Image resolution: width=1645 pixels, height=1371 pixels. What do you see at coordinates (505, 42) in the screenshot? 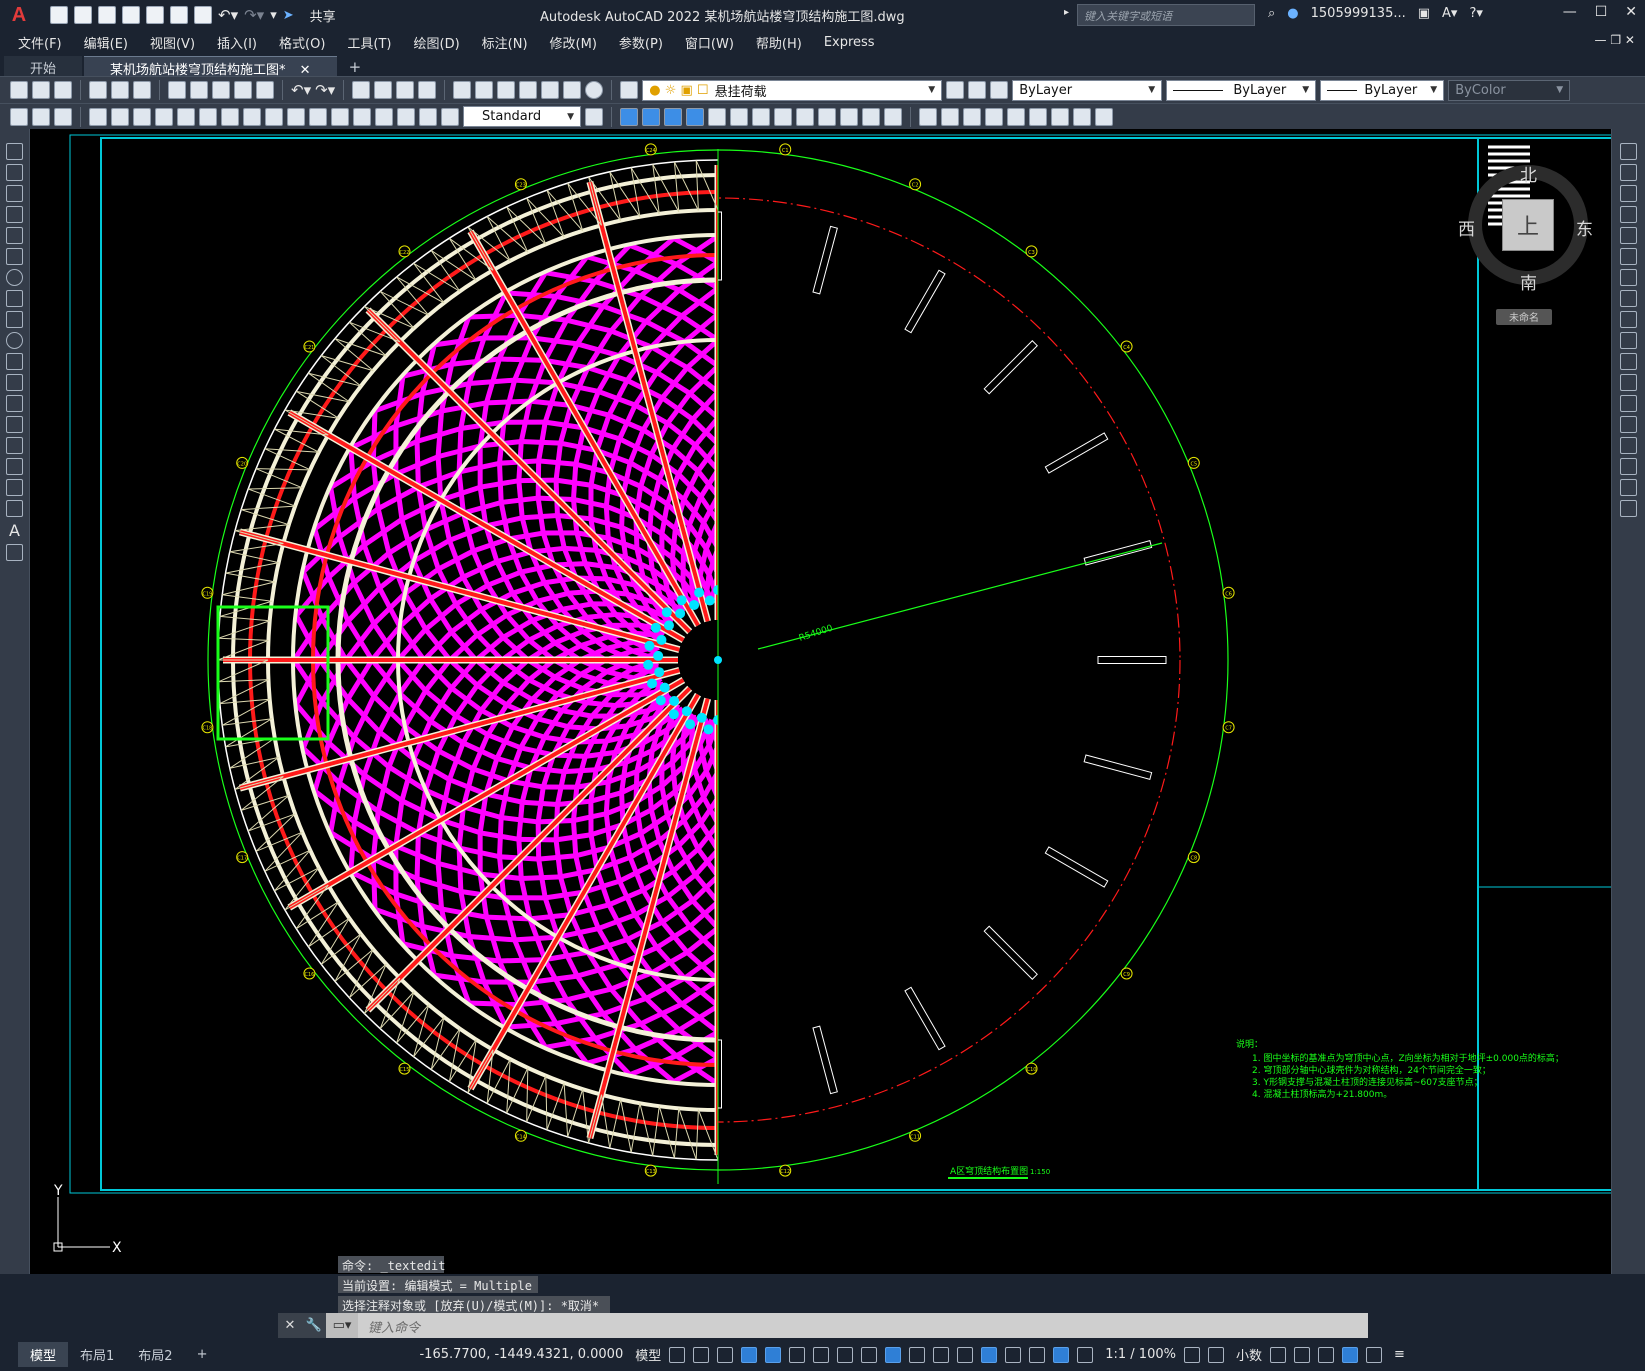
I see `menu-dimension: 标注(N)` at bounding box center [505, 42].